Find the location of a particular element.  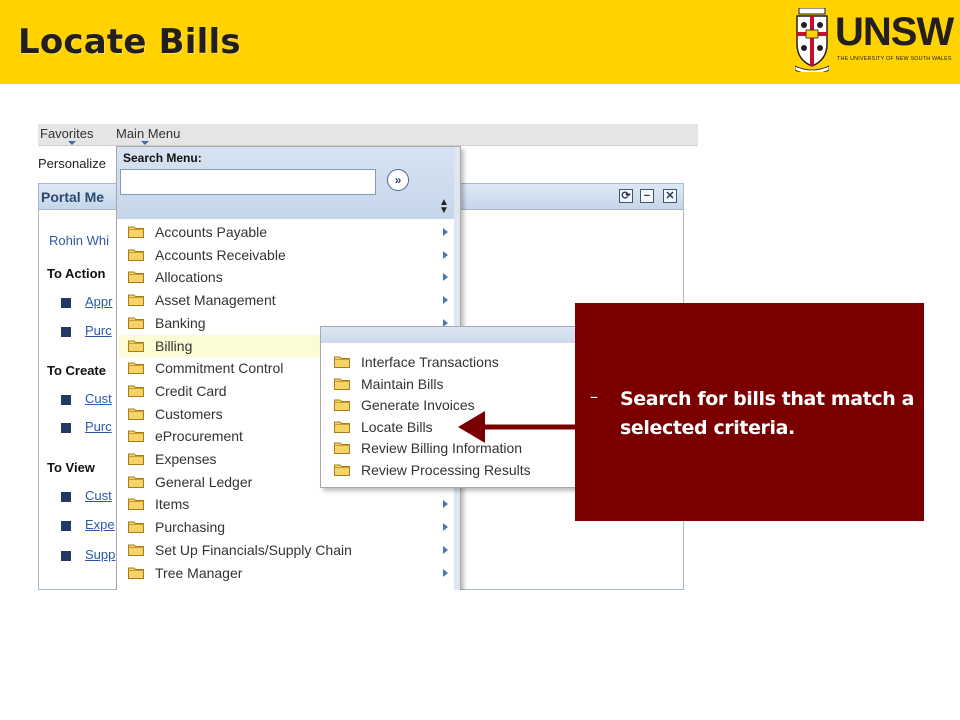

menu-item-label: Commitment Control is located at coordinates (219, 368).